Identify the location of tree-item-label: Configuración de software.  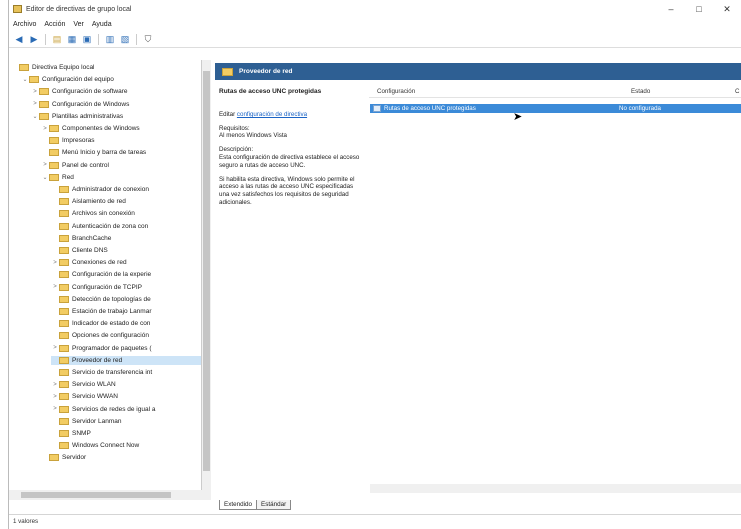
(90, 92).